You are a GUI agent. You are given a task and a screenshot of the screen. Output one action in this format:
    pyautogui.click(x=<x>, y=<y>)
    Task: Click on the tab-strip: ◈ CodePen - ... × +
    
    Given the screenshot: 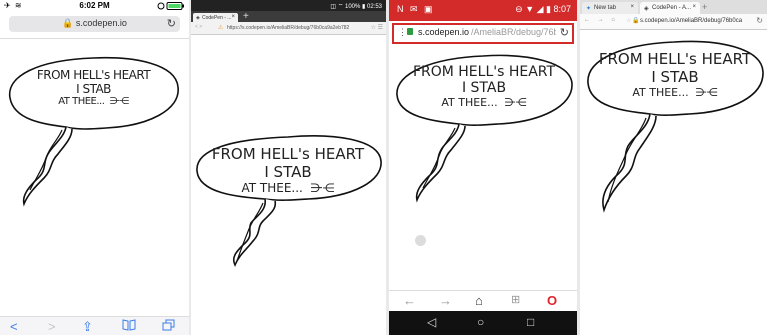 What is the action you would take?
    pyautogui.click(x=288, y=16)
    